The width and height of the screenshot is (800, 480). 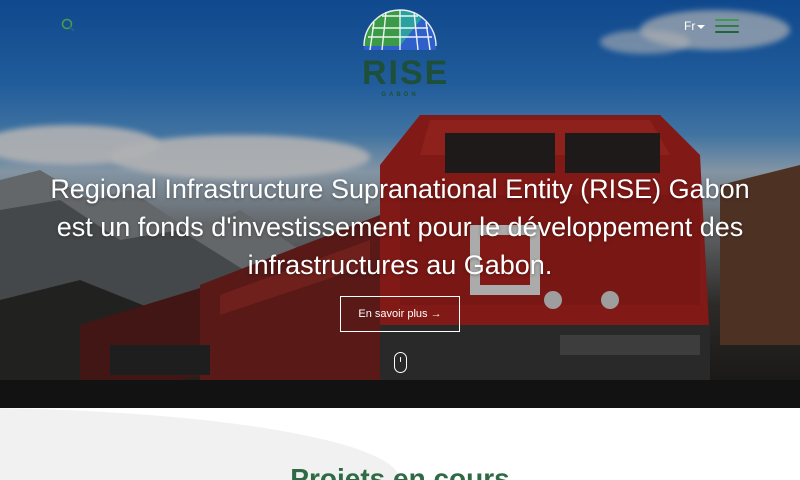 What do you see at coordinates (400, 314) in the screenshot?
I see `learn-more-button: En savoir plus →` at bounding box center [400, 314].